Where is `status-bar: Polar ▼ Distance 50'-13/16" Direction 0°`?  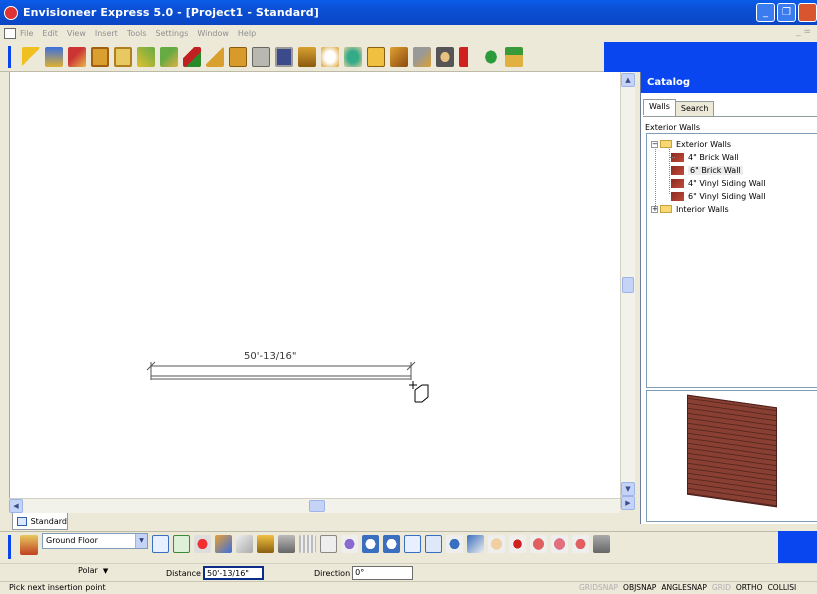
status-bar: Polar ▼ Distance 50'-13/16" Direction 0° is located at coordinates (408, 572).